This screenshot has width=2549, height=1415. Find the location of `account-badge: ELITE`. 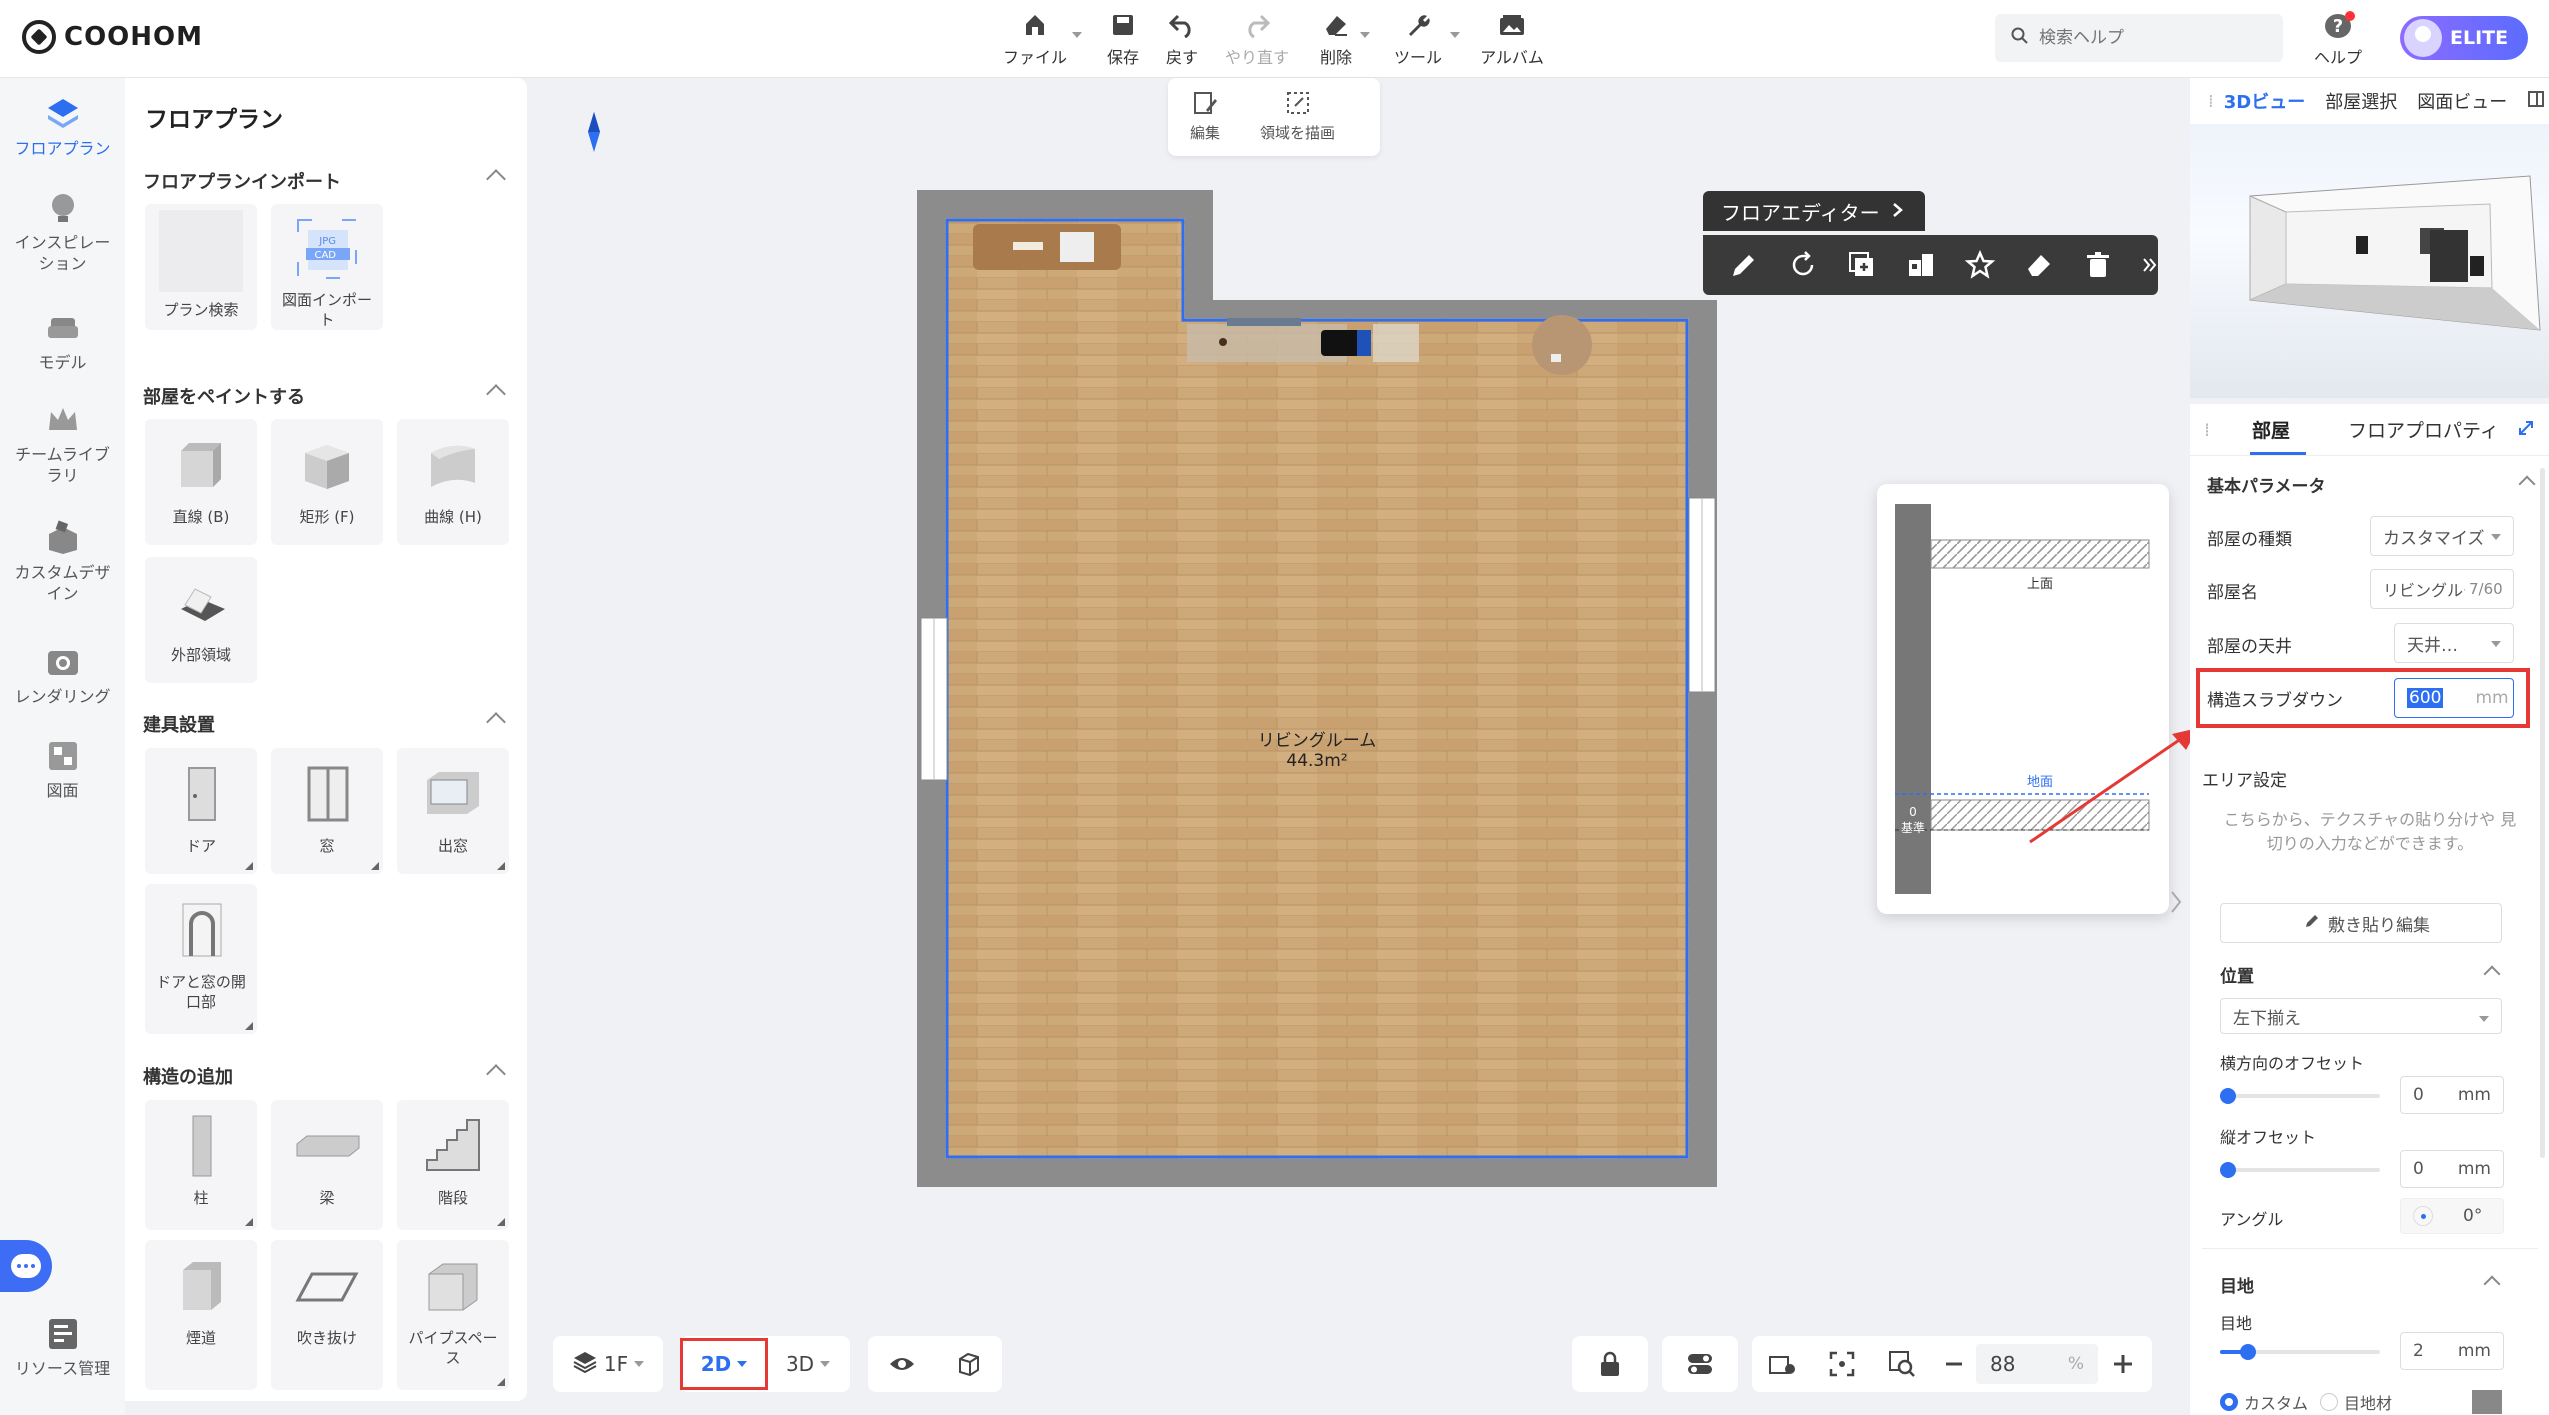

account-badge: ELITE is located at coordinates (2464, 38).